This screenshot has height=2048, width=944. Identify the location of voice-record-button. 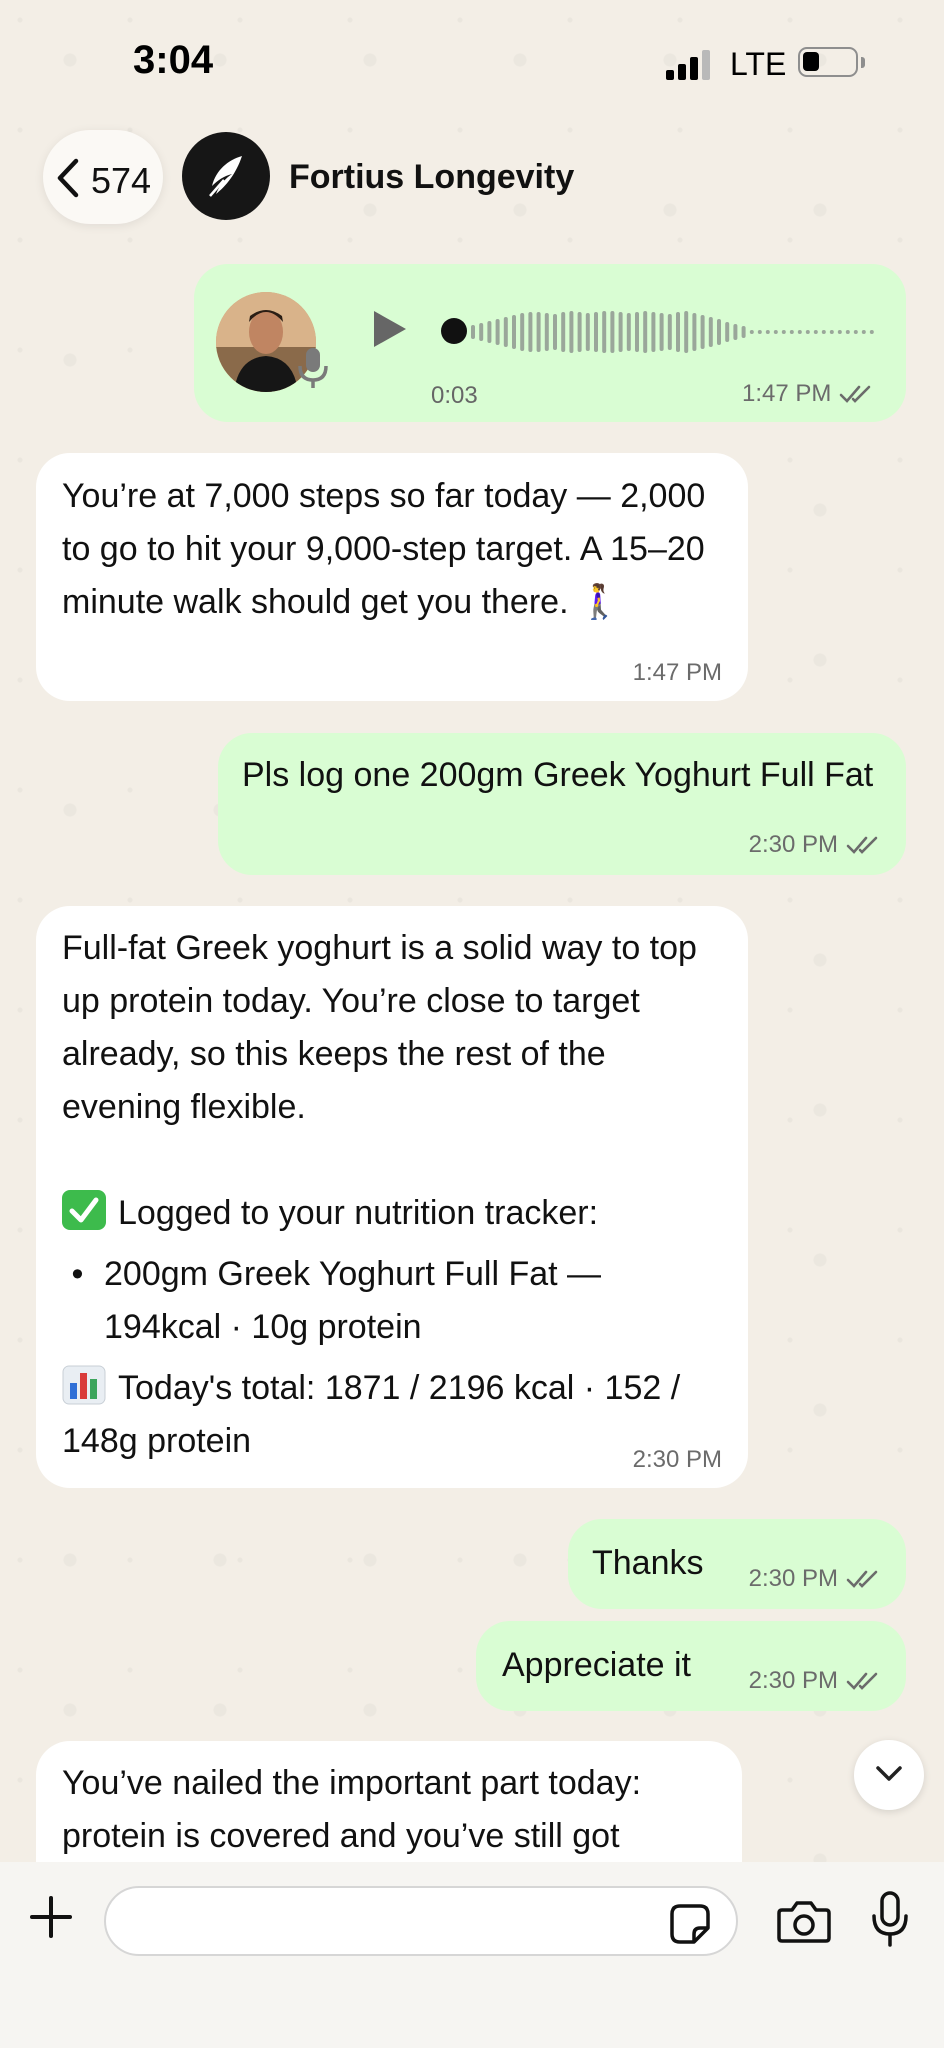
(890, 1921).